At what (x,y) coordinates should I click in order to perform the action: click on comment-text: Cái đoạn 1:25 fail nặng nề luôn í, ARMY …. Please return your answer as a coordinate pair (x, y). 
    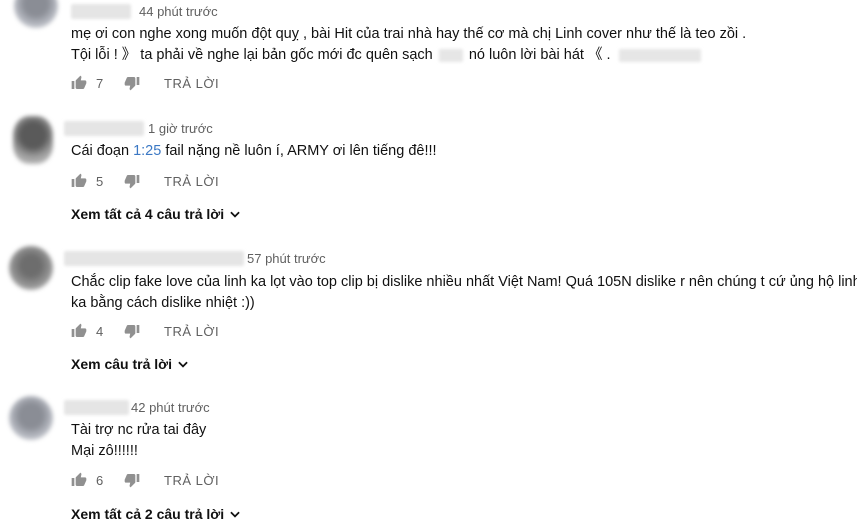
    Looking at the image, I should click on (254, 151).